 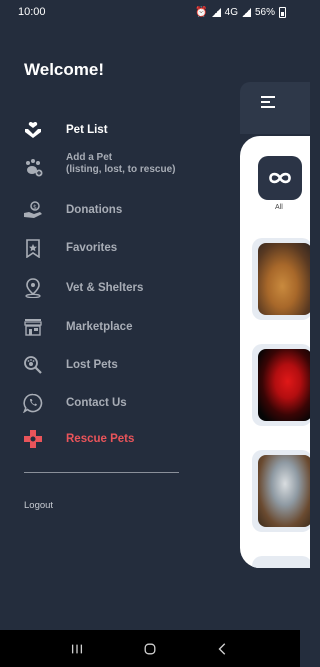 What do you see at coordinates (246, 12) in the screenshot?
I see `signal-strength-icon` at bounding box center [246, 12].